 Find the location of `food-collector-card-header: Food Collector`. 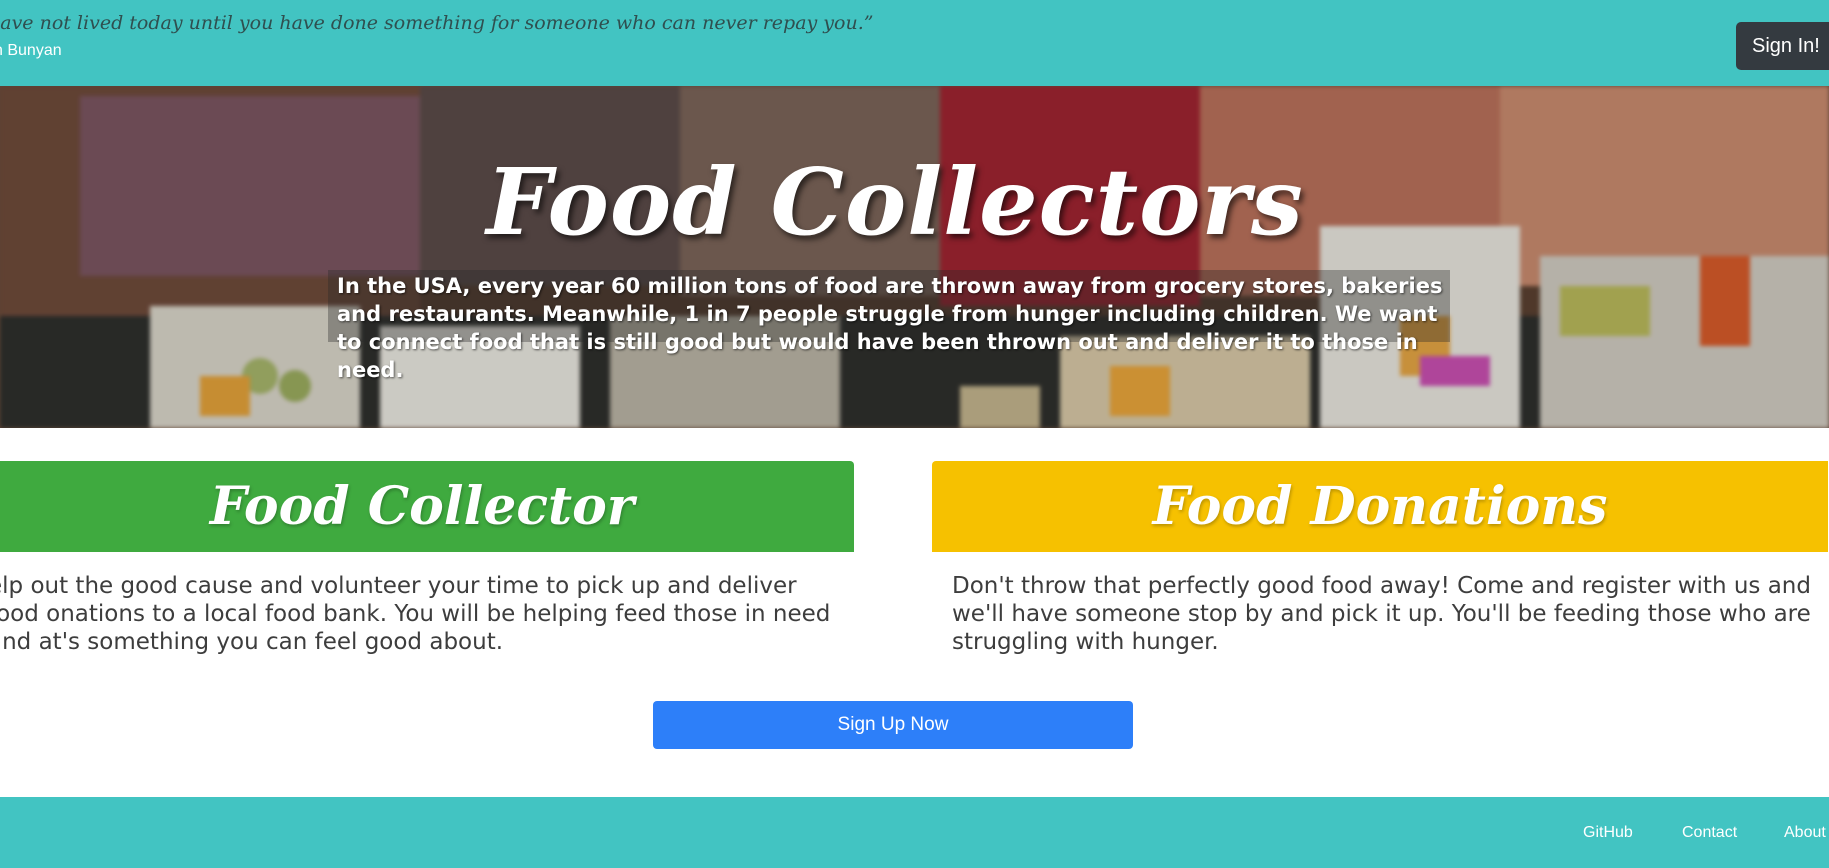

food-collector-card-header: Food Collector is located at coordinates (427, 506).